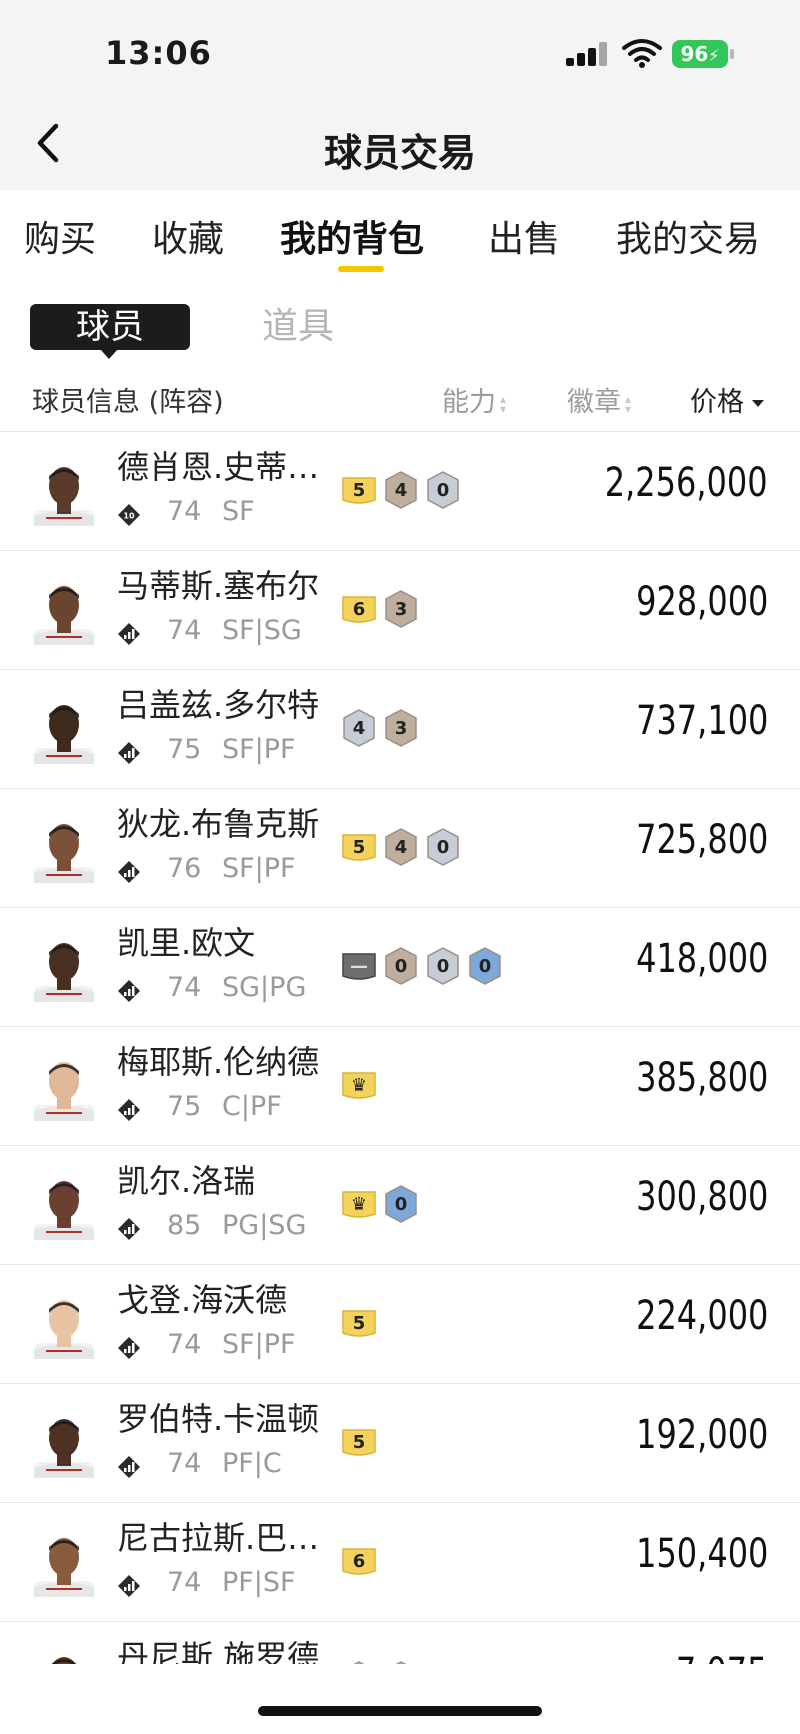 The width and height of the screenshot is (800, 1734). What do you see at coordinates (701, 959) in the screenshot?
I see `player-price: 418,000` at bounding box center [701, 959].